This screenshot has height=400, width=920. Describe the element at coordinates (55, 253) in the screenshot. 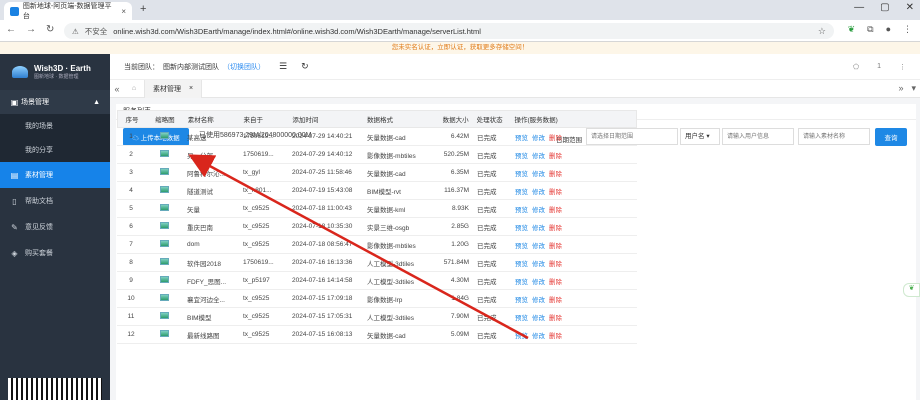

I see `sidebar-item-purchase: ◈ 购买套餐` at that location.